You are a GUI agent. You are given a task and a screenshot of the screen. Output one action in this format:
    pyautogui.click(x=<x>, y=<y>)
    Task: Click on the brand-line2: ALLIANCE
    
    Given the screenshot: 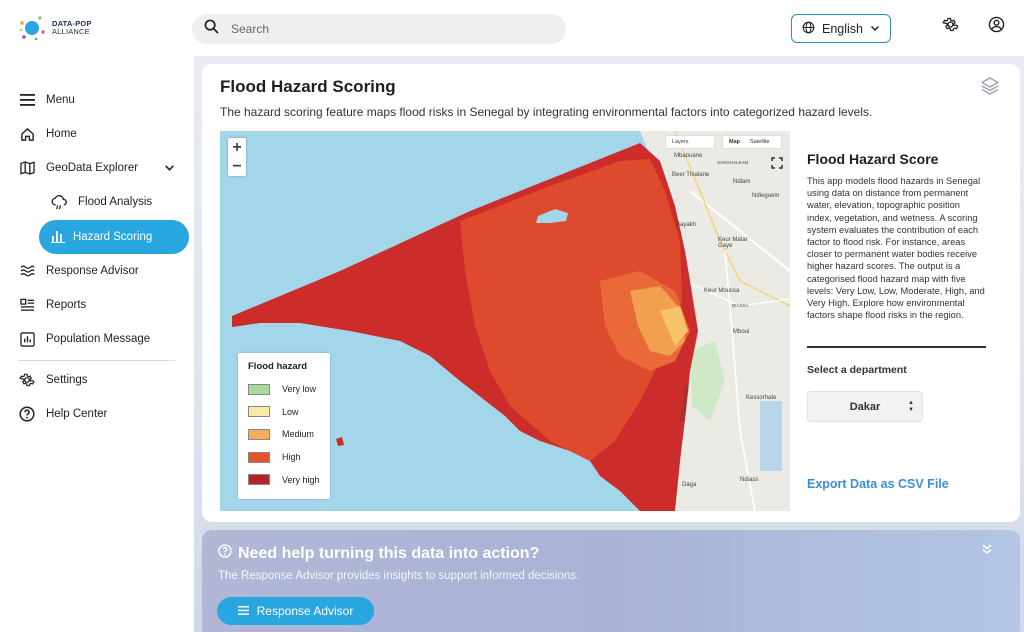 What is the action you would take?
    pyautogui.click(x=71, y=31)
    